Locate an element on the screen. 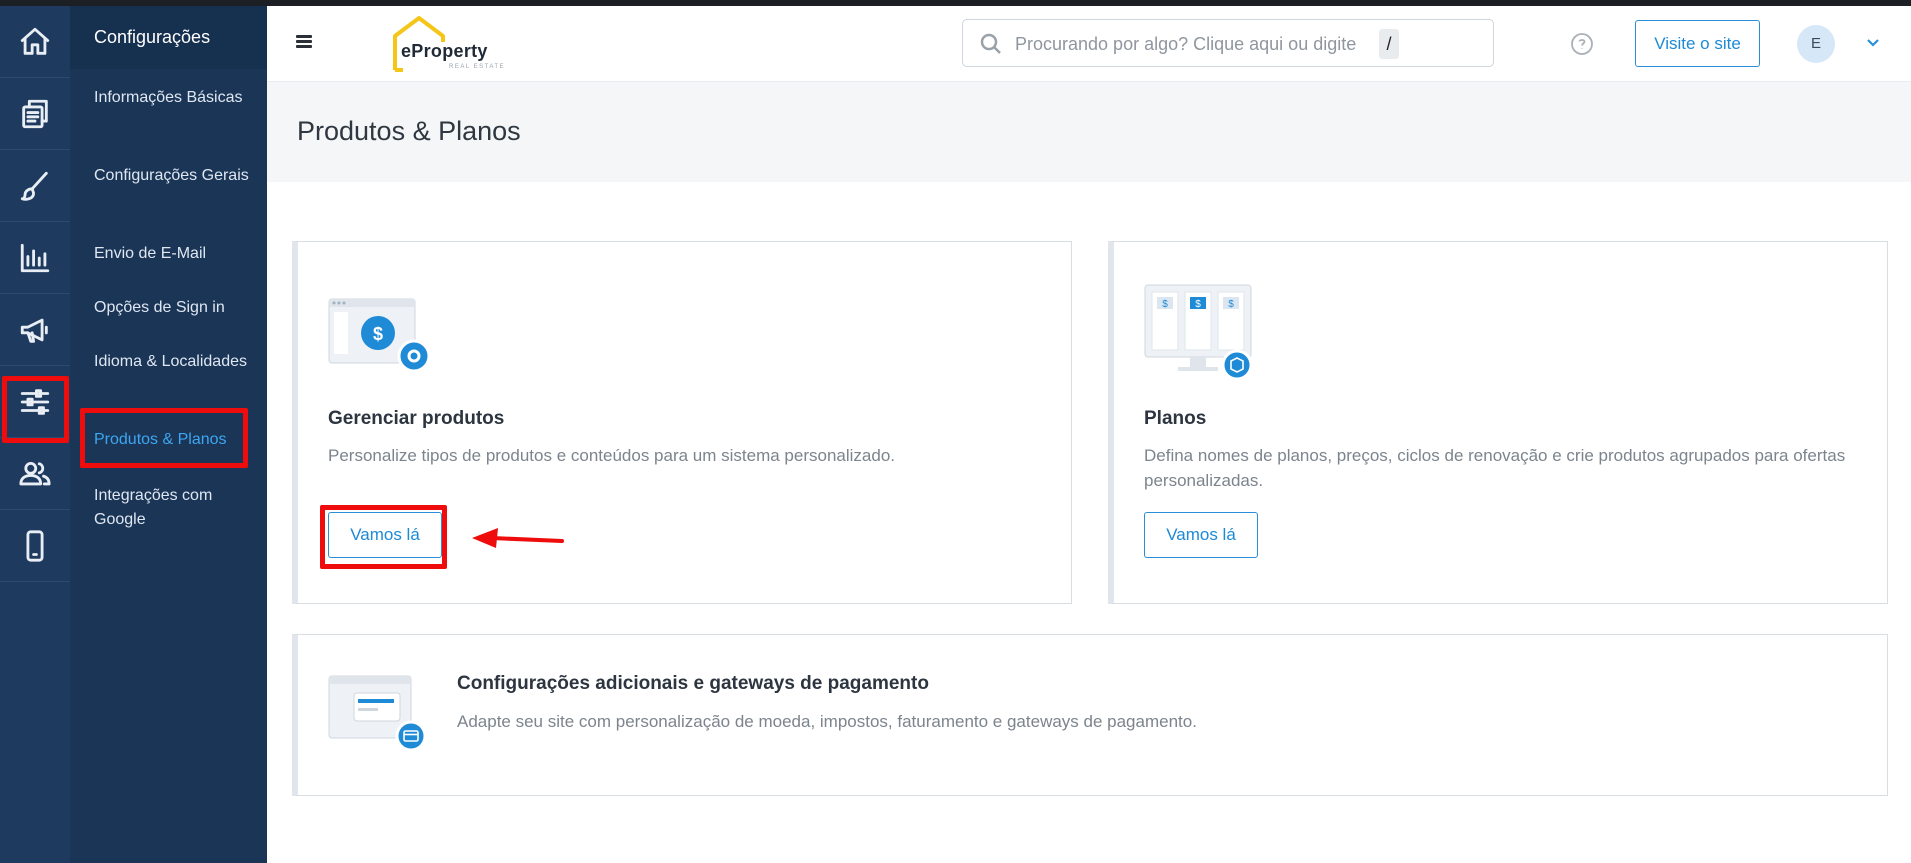 The height and width of the screenshot is (863, 1911). brush-icon is located at coordinates (34, 186).